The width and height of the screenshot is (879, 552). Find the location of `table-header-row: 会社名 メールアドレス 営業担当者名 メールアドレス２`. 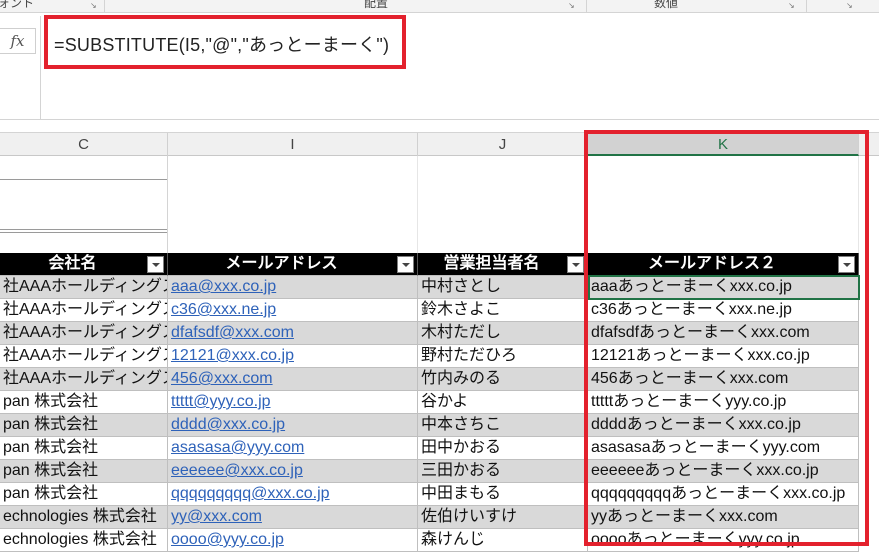

table-header-row: 会社名 メールアドレス 営業担当者名 メールアドレス２ is located at coordinates (439, 264).